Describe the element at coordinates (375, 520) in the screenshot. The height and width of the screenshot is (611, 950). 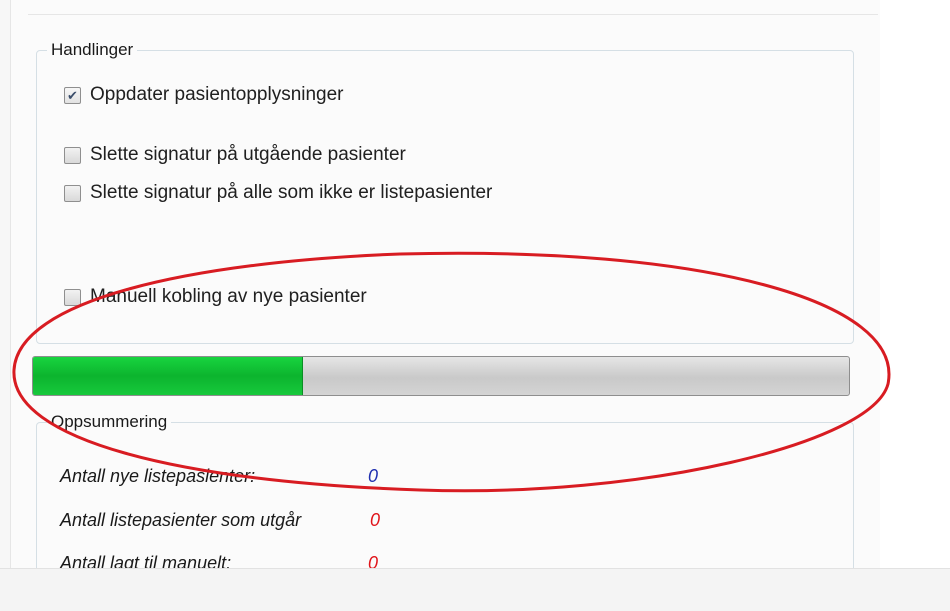
I see `summary-value-outgoing: 0` at that location.